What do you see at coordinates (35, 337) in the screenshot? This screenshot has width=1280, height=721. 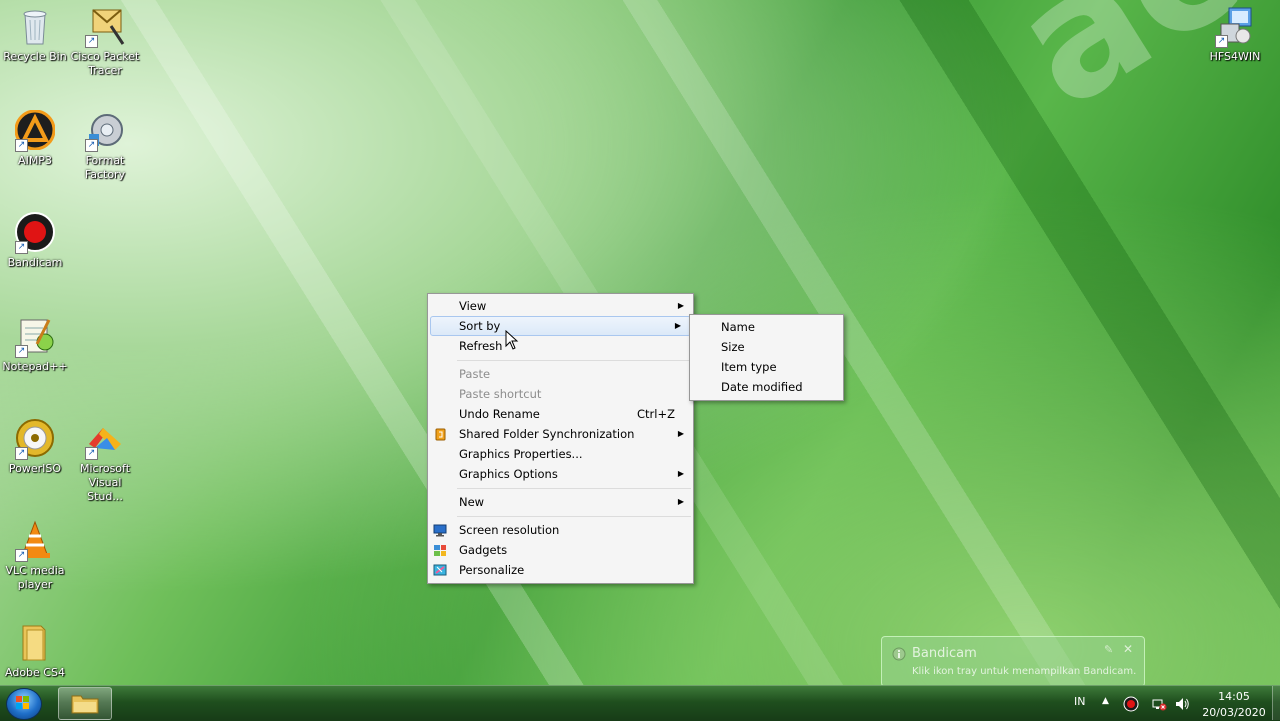 I see `notepad-plus-plus-icon: ↗` at bounding box center [35, 337].